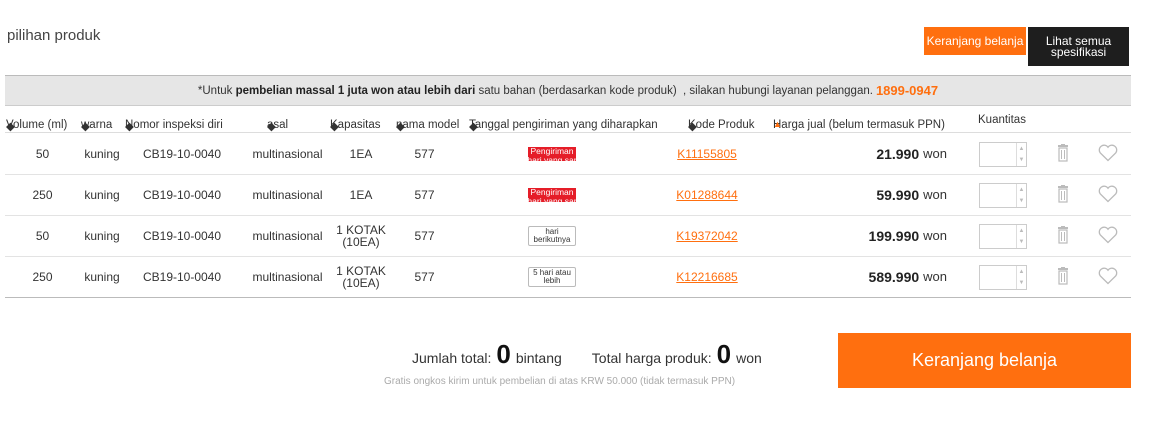 Image resolution: width=1156 pixels, height=436 pixels. What do you see at coordinates (869, 195) in the screenshot?
I see `cell-harga: 59.990 won` at bounding box center [869, 195].